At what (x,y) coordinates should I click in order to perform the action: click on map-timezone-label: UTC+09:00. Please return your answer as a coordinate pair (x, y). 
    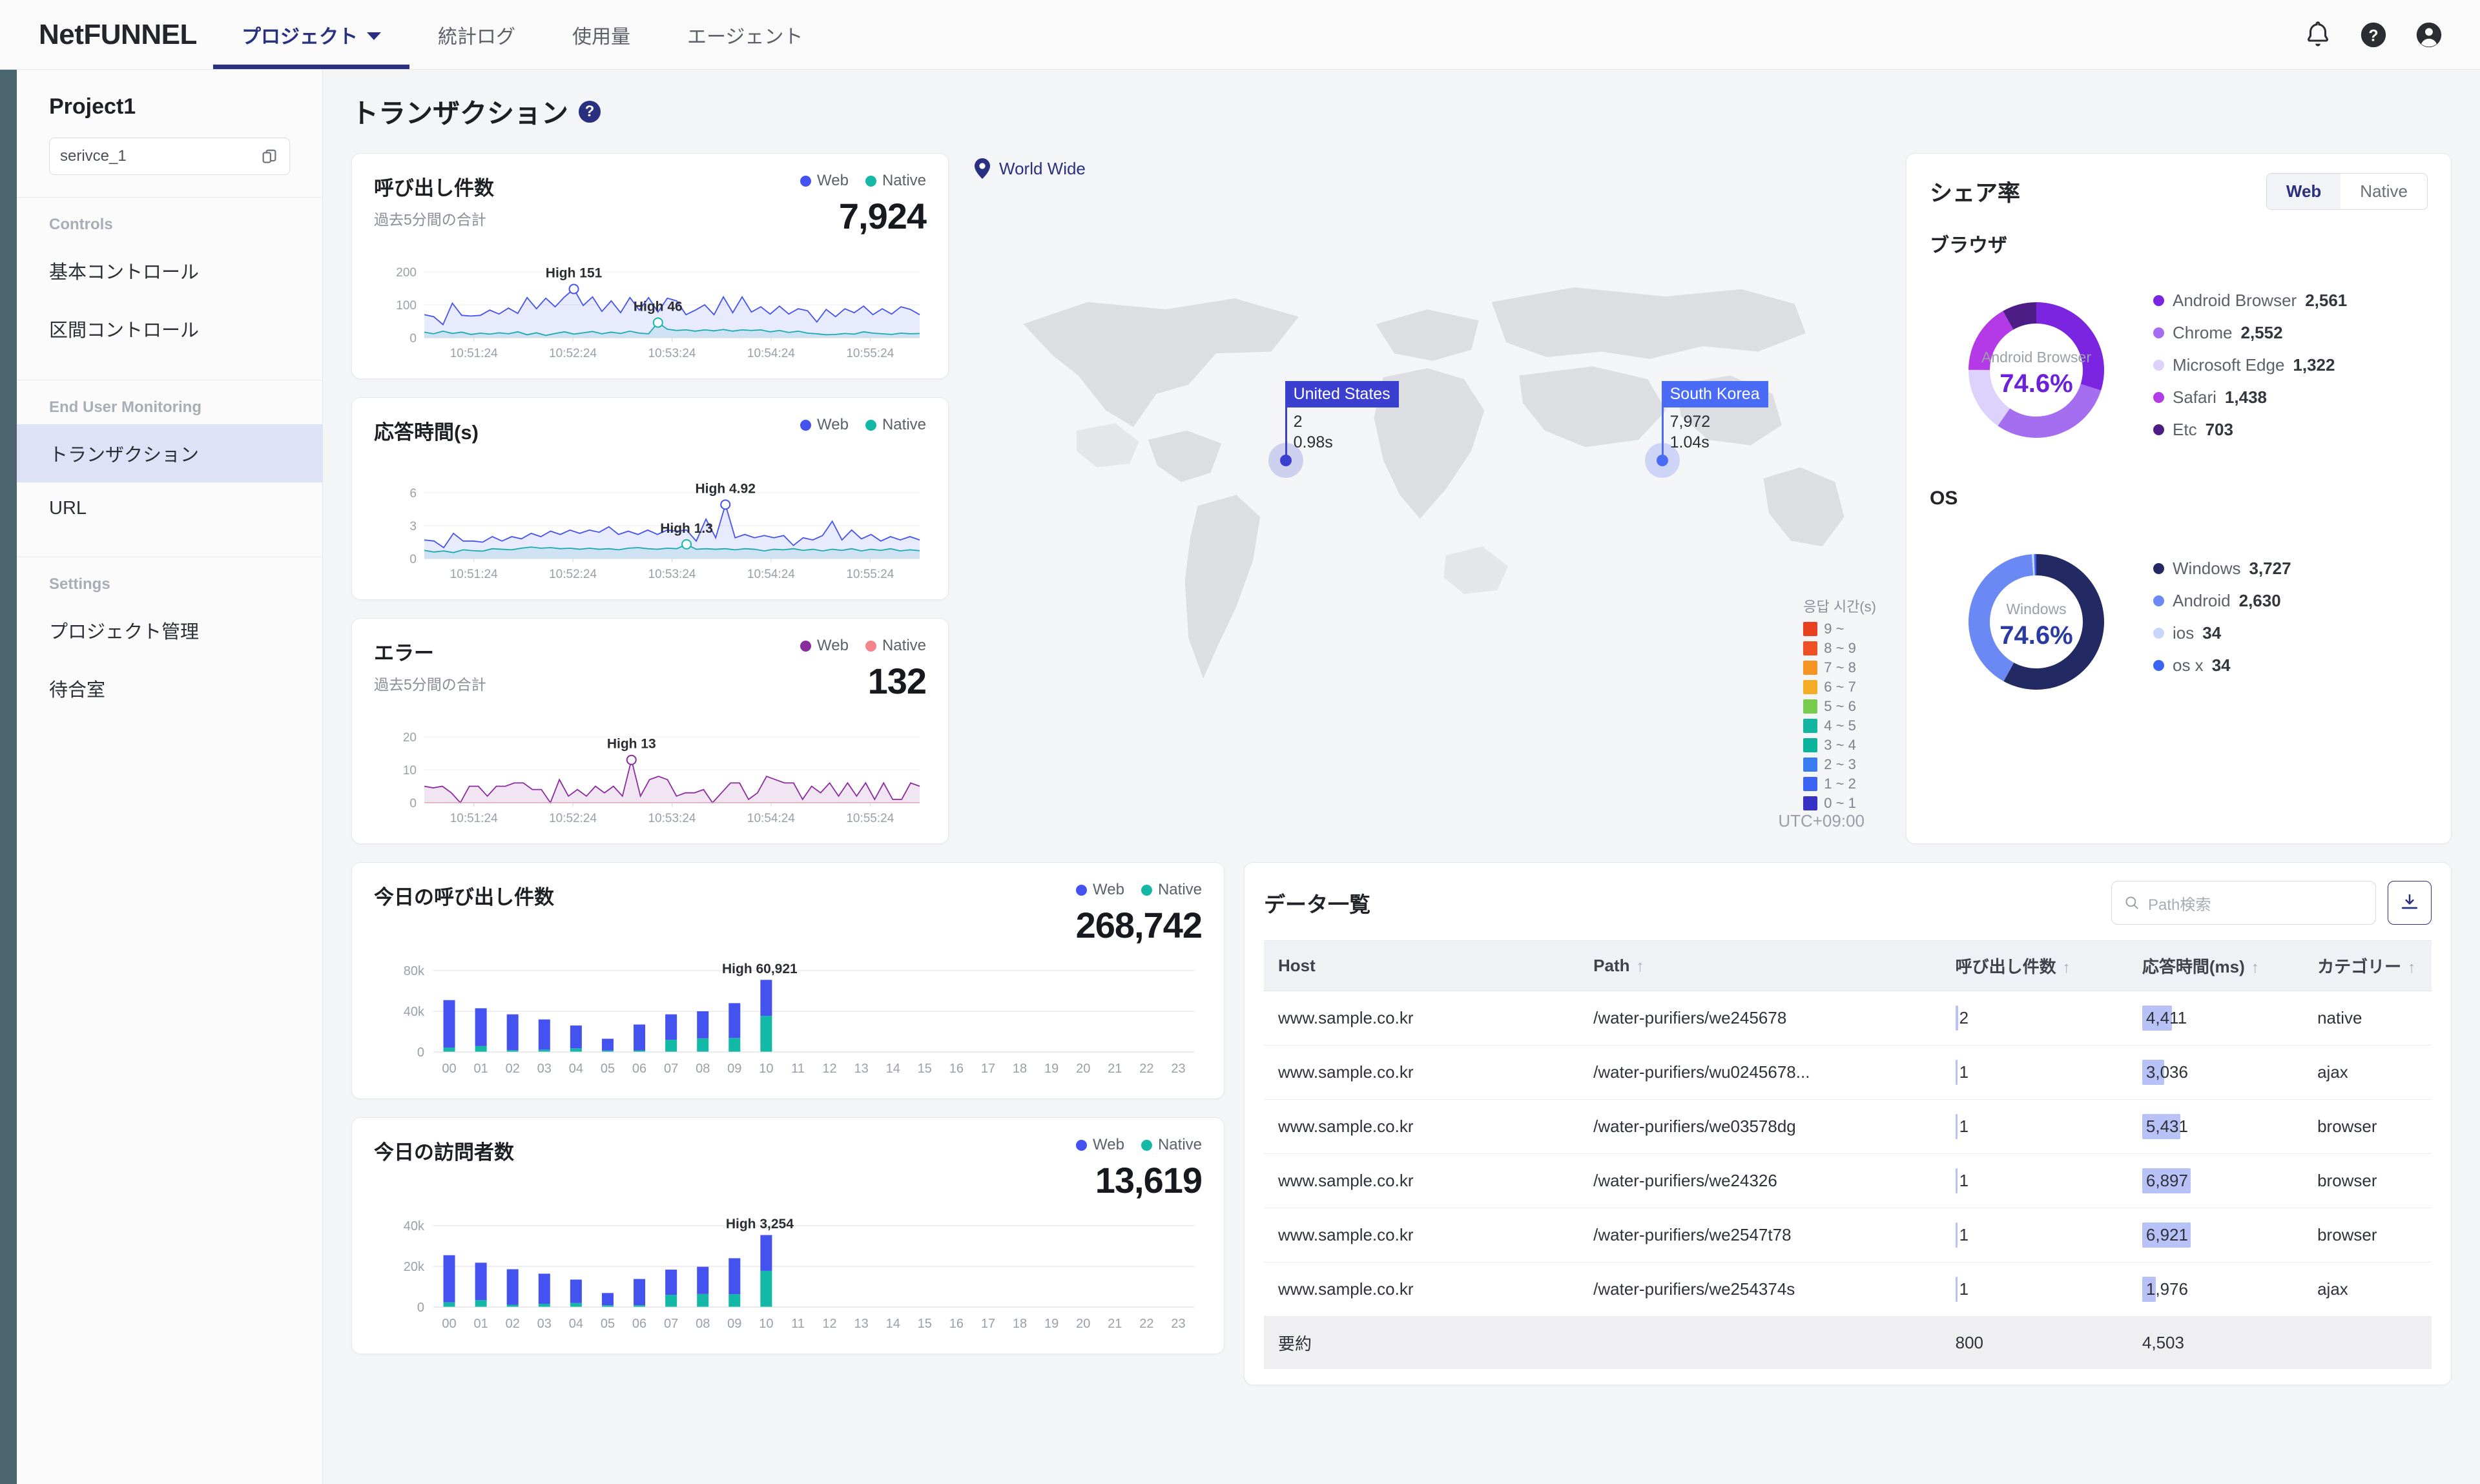
    Looking at the image, I should click on (1822, 820).